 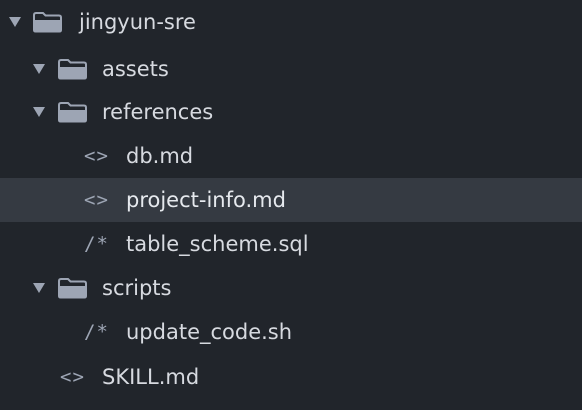 I want to click on tree-item-label: db.md, so click(x=160, y=156).